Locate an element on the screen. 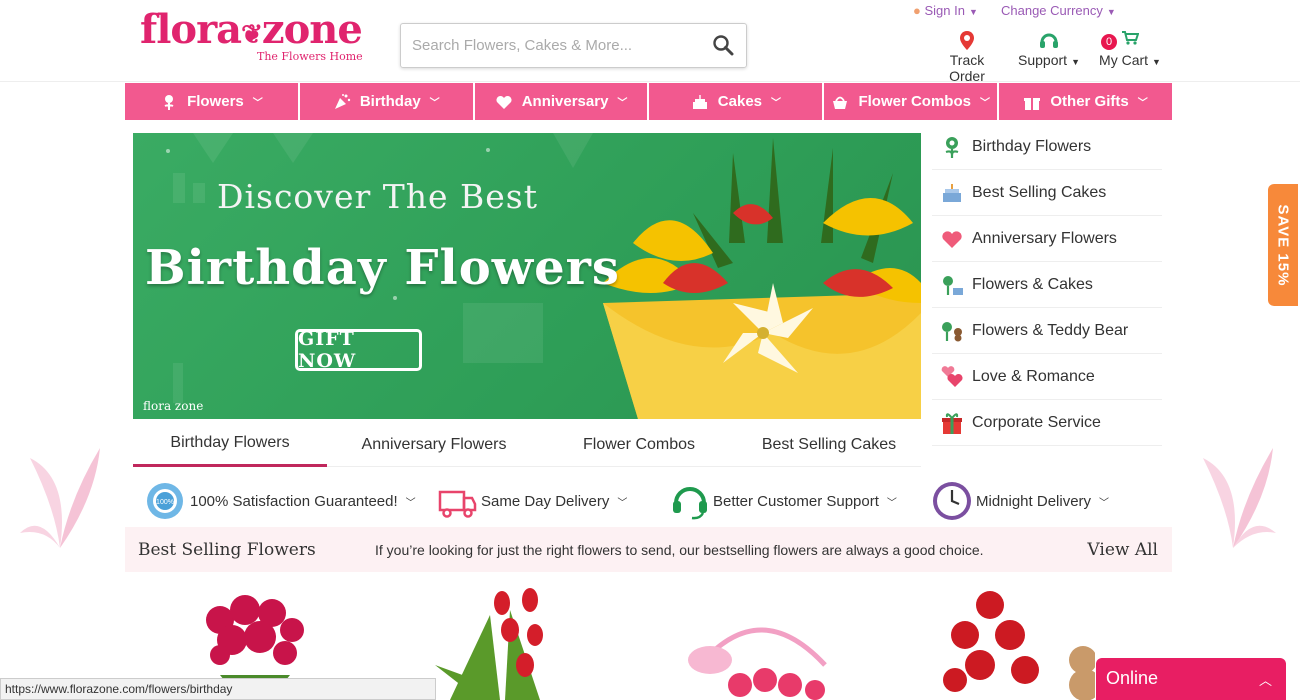  leaf-logo-icon: ❦ is located at coordinates (252, 35).